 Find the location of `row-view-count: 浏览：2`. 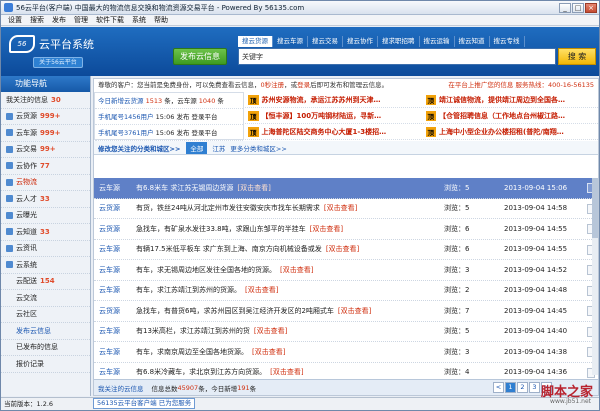

row-view-count: 浏览：2 is located at coordinates (457, 290).